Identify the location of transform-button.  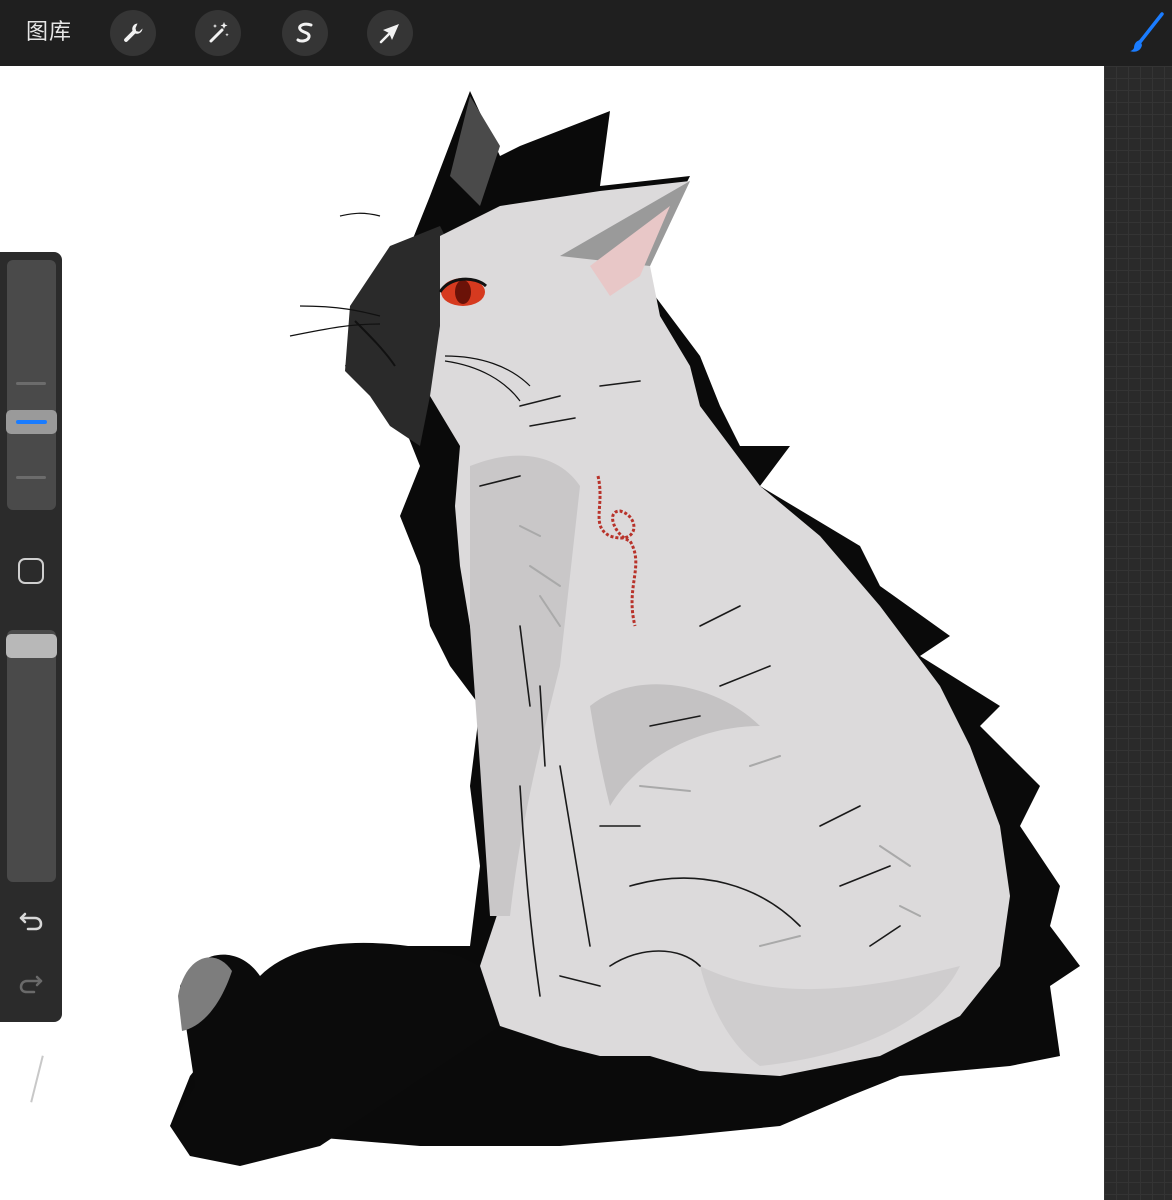
(390, 33).